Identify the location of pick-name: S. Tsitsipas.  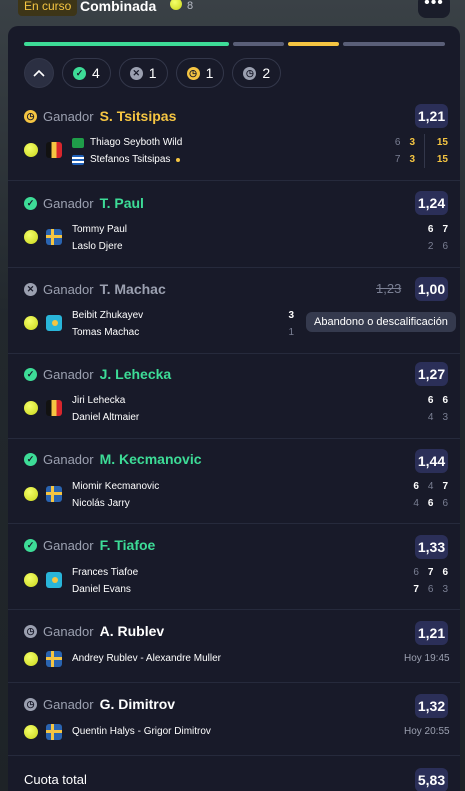
(138, 116).